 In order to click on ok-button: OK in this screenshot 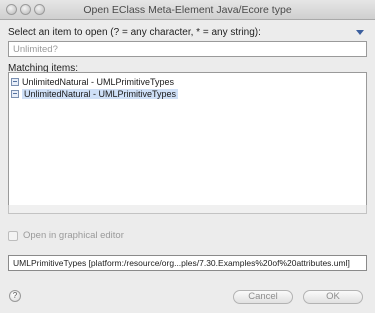, I will do `click(333, 297)`.